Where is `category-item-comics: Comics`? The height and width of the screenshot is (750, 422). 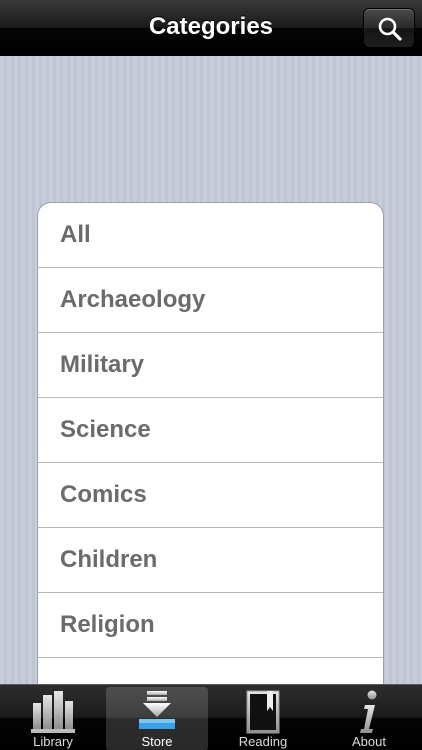 category-item-comics: Comics is located at coordinates (210, 495).